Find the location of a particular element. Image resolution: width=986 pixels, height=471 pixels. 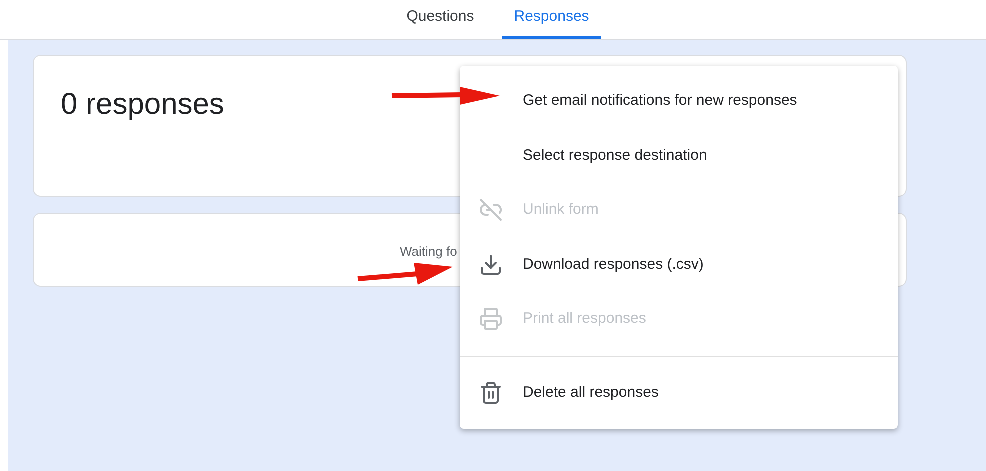

menu-item: Delete all responses is located at coordinates (679, 393).